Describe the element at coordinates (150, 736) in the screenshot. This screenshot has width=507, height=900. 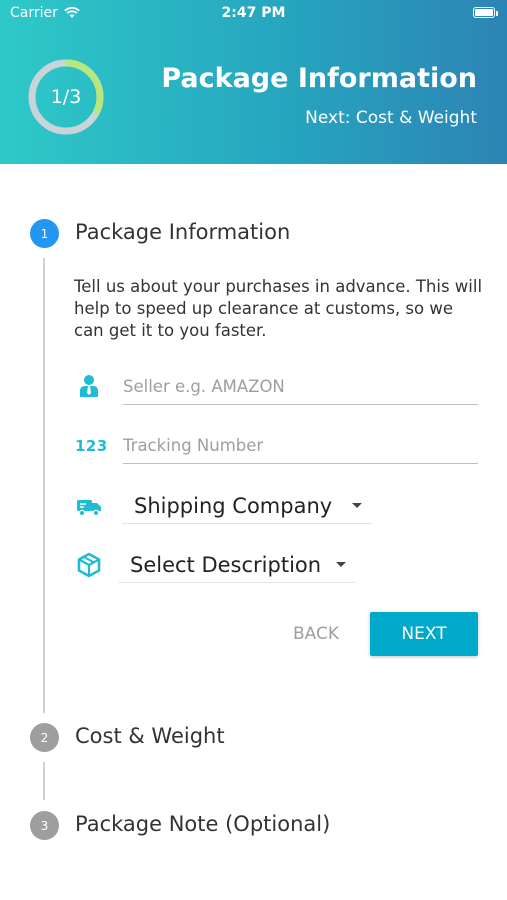
I see `step-2-title: Cost & Weight` at that location.